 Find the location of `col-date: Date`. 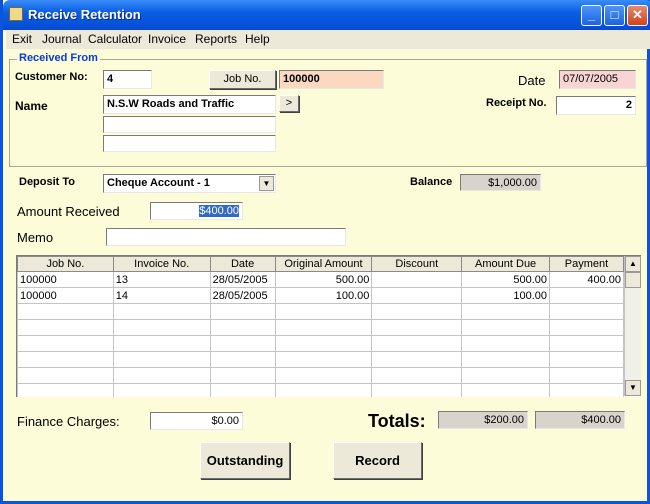

col-date: Date is located at coordinates (242, 264).